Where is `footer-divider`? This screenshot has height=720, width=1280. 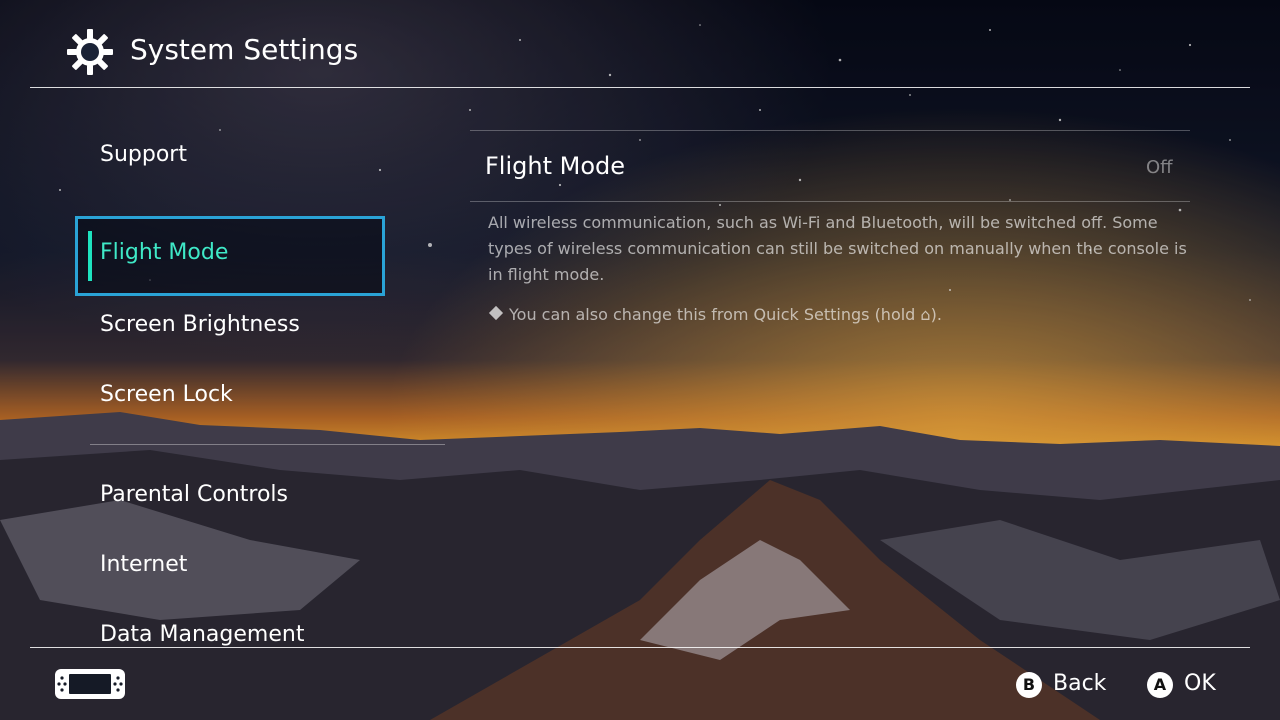
footer-divider is located at coordinates (640, 647).